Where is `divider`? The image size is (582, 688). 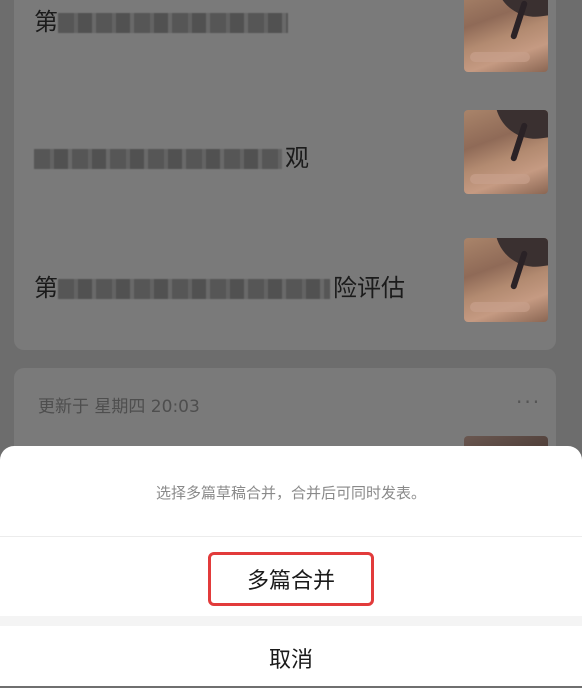
divider is located at coordinates (291, 536).